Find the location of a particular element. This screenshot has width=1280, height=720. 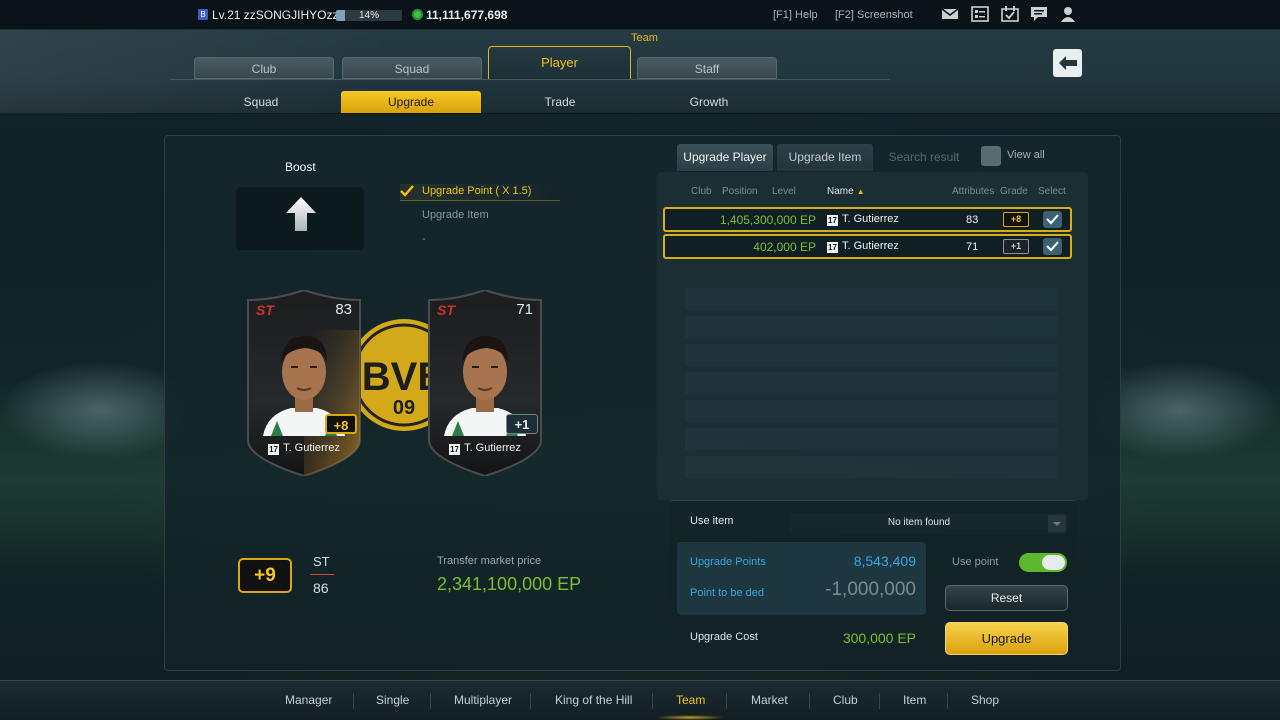

active-nav-glow is located at coordinates (690, 717).